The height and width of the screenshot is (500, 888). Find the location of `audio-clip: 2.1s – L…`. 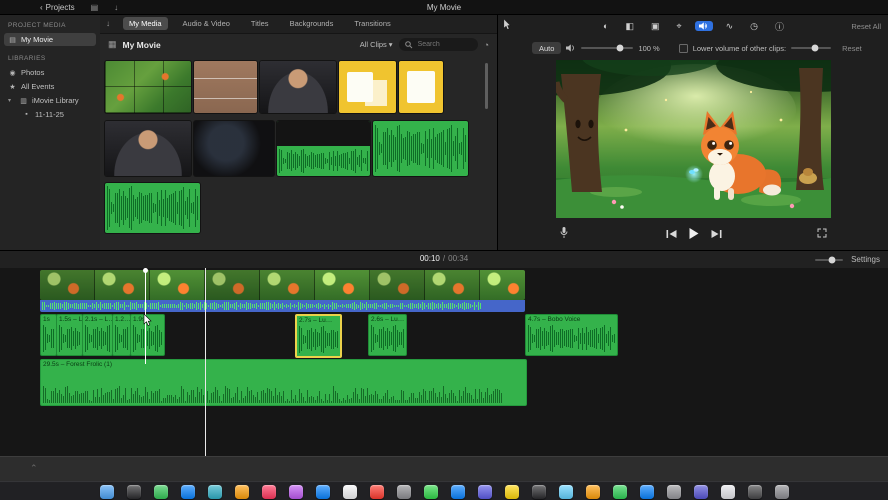

audio-clip: 2.1s – L… is located at coordinates (97, 335).